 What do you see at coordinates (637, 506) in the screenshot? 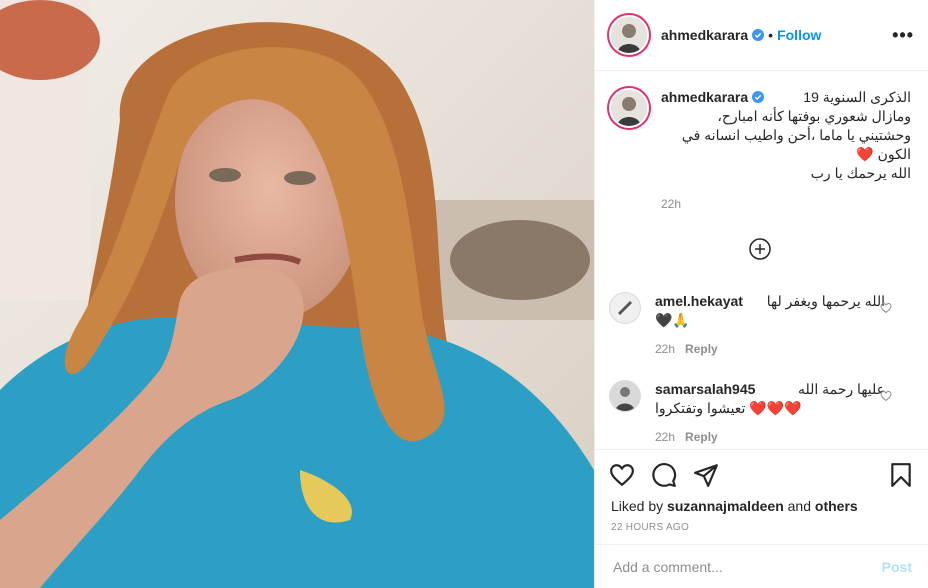
I see `likes-prefix: Liked by` at bounding box center [637, 506].